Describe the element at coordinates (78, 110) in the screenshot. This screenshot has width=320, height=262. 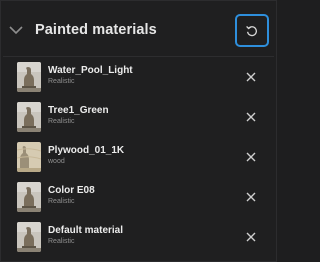
I see `material-name: Tree1_Green` at that location.